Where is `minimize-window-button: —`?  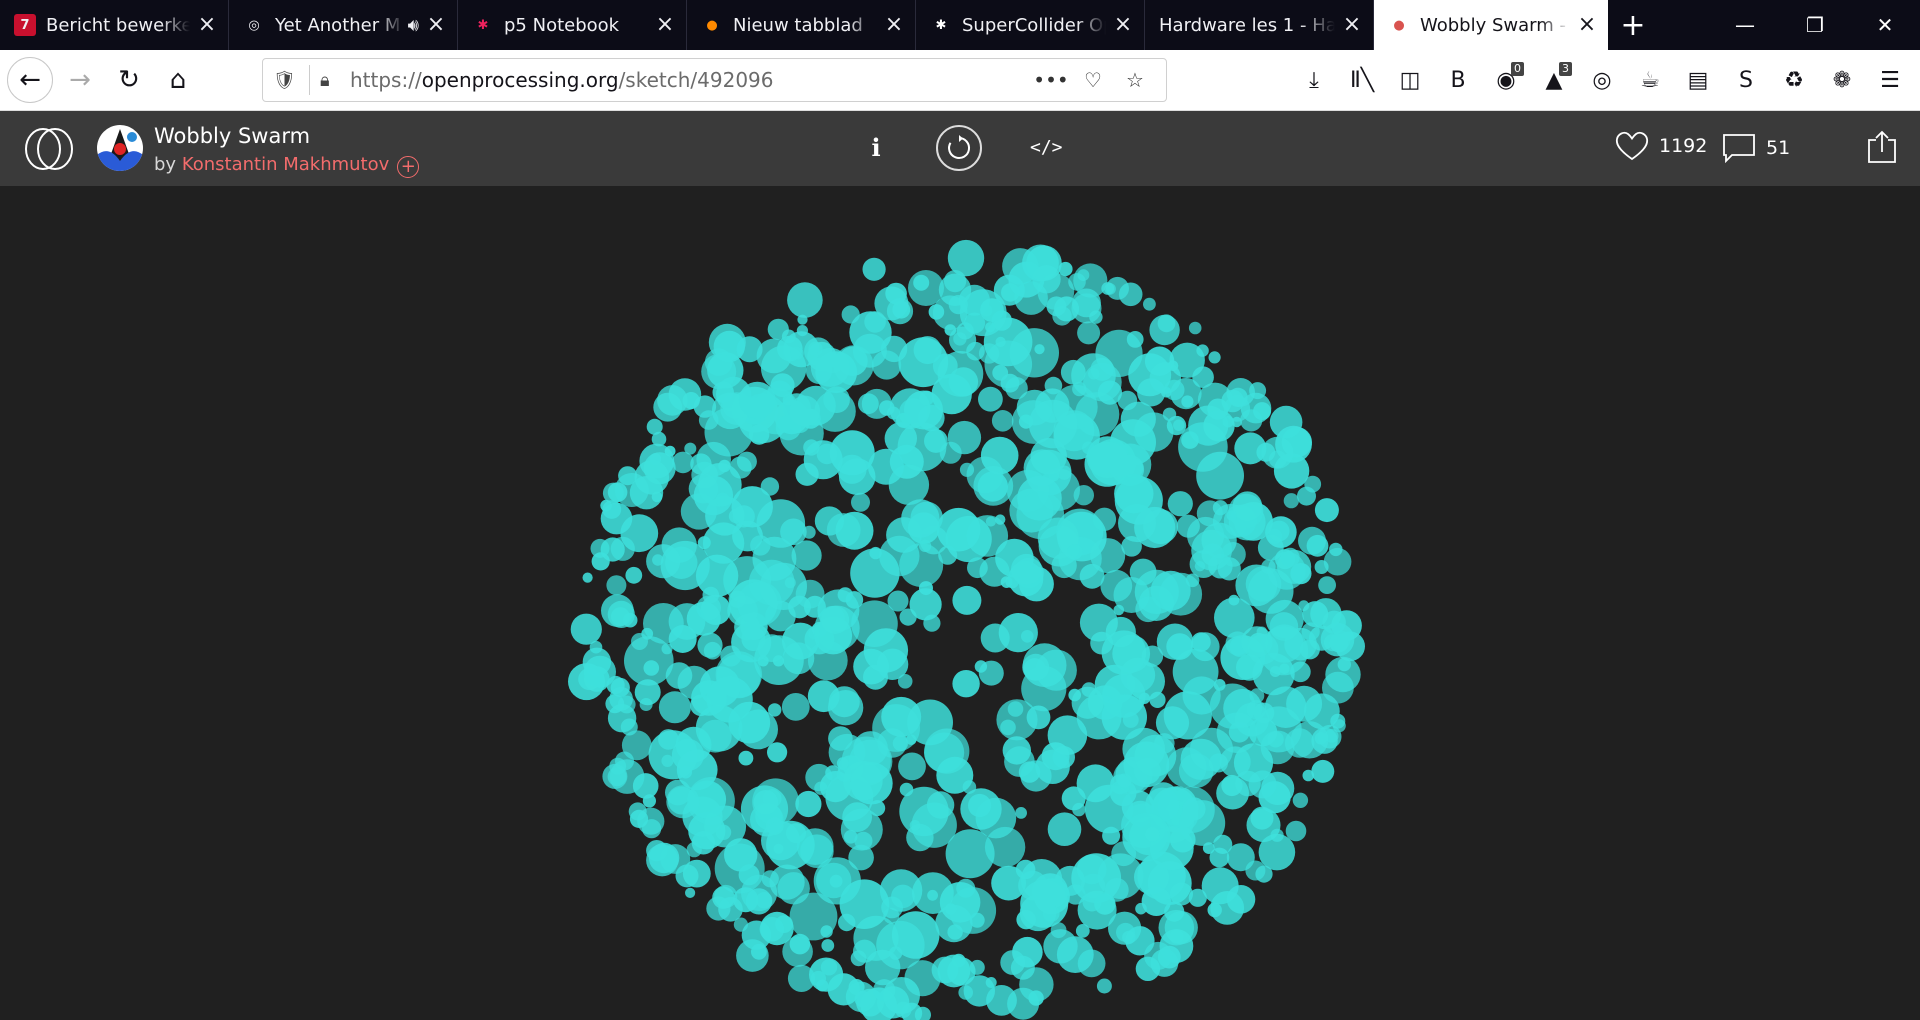 minimize-window-button: — is located at coordinates (1745, 25).